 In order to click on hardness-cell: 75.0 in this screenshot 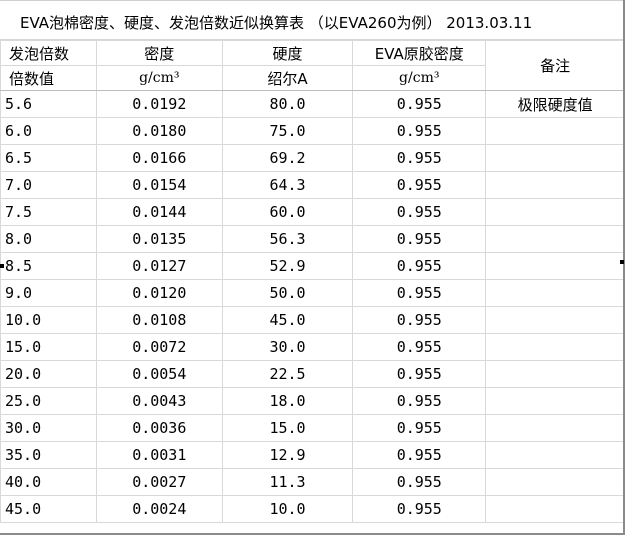, I will do `click(287, 131)`.